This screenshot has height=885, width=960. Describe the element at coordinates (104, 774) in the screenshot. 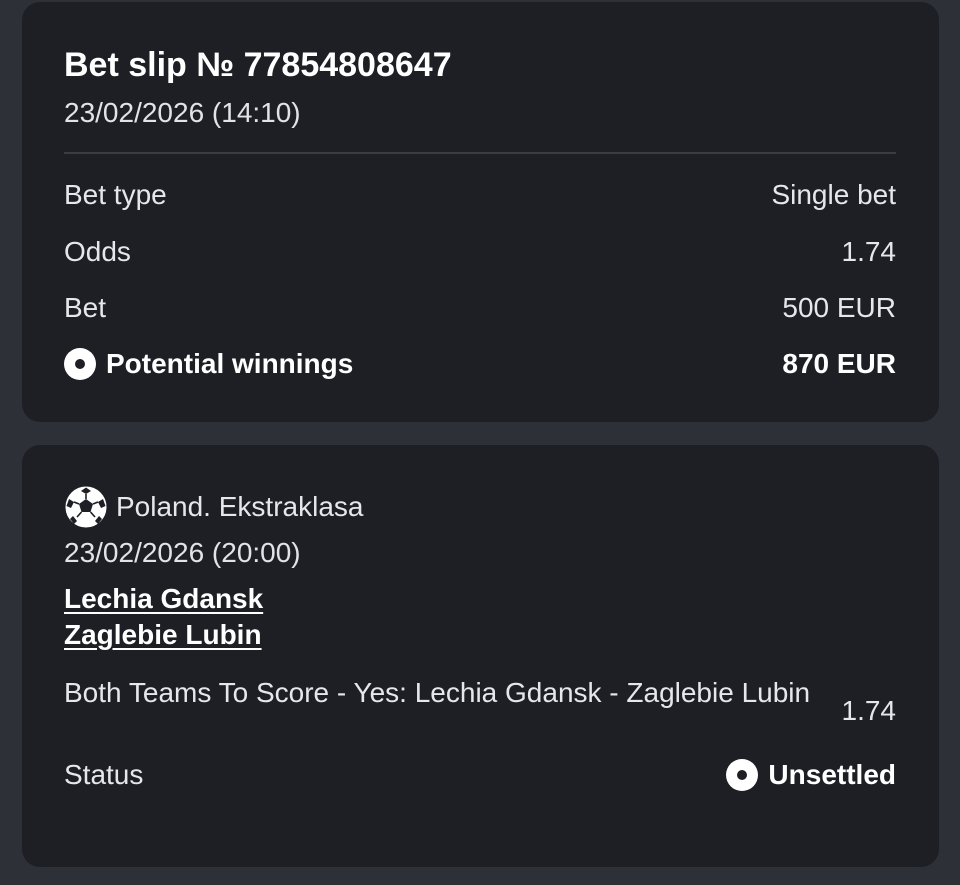

I see `status-label: Status` at that location.